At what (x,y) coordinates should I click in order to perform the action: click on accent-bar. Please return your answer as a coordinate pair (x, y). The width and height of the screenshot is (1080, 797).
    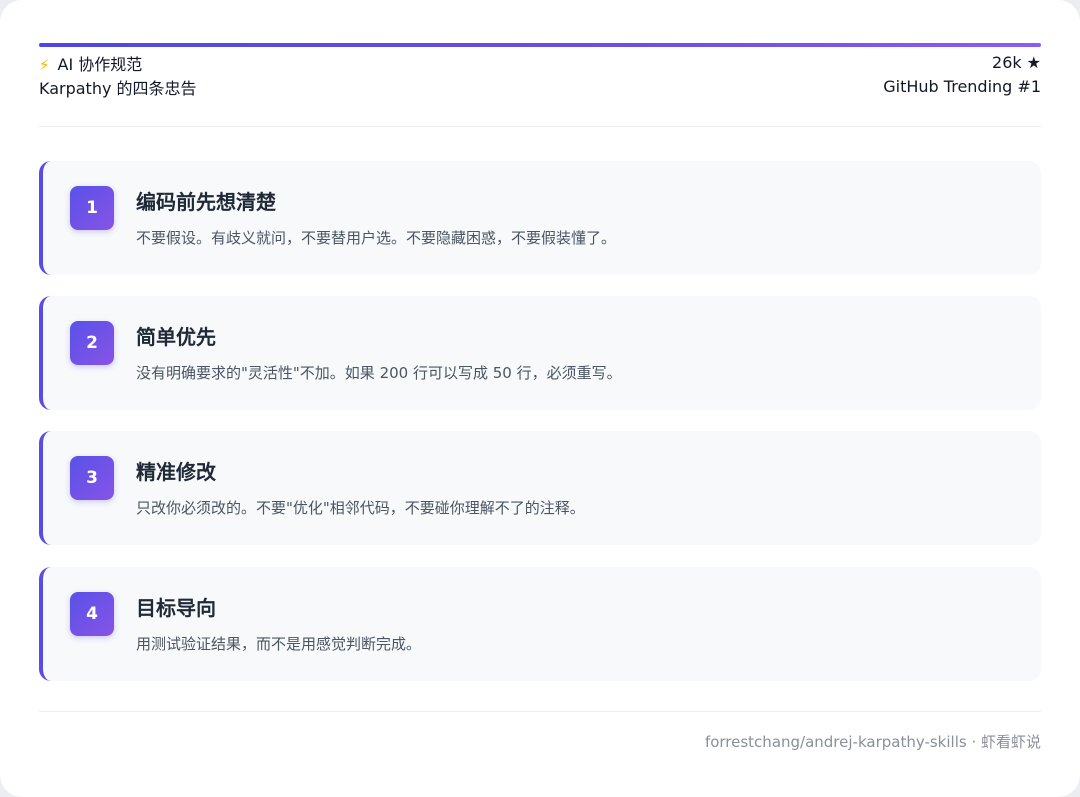
    Looking at the image, I should click on (540, 45).